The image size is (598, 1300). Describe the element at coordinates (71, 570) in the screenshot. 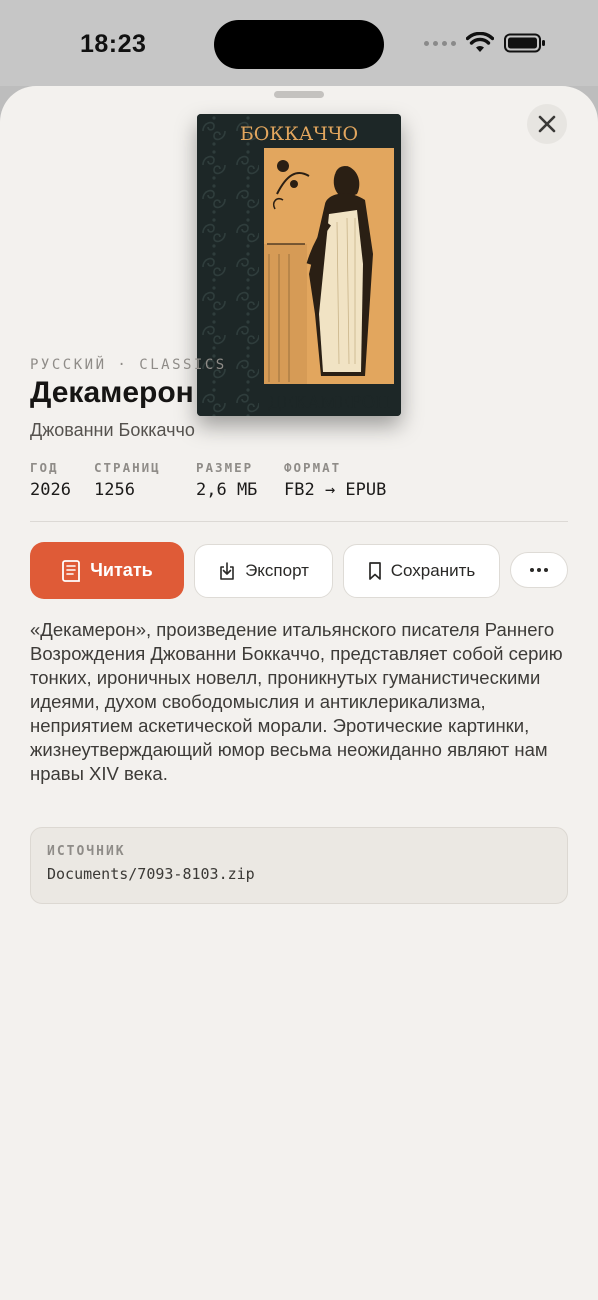

I see `book-icon` at that location.